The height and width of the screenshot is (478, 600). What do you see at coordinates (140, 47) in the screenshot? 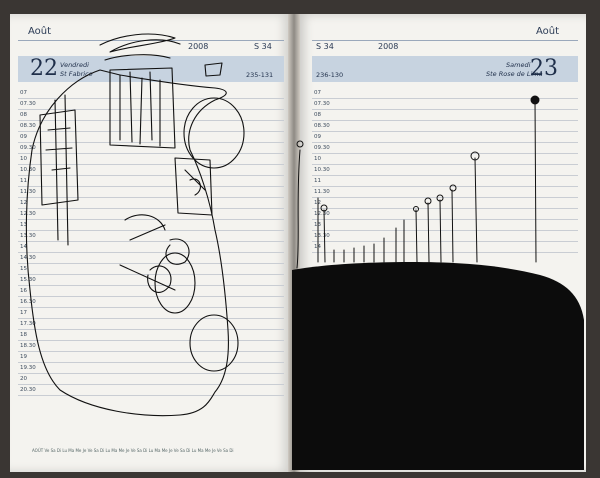
I see `top-scribble` at bounding box center [140, 47].